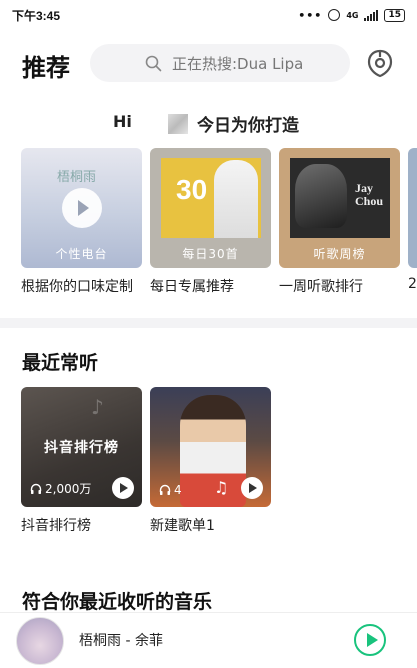  What do you see at coordinates (321, 287) in the screenshot?
I see `card-label: 一周听歌排行` at bounding box center [321, 287].